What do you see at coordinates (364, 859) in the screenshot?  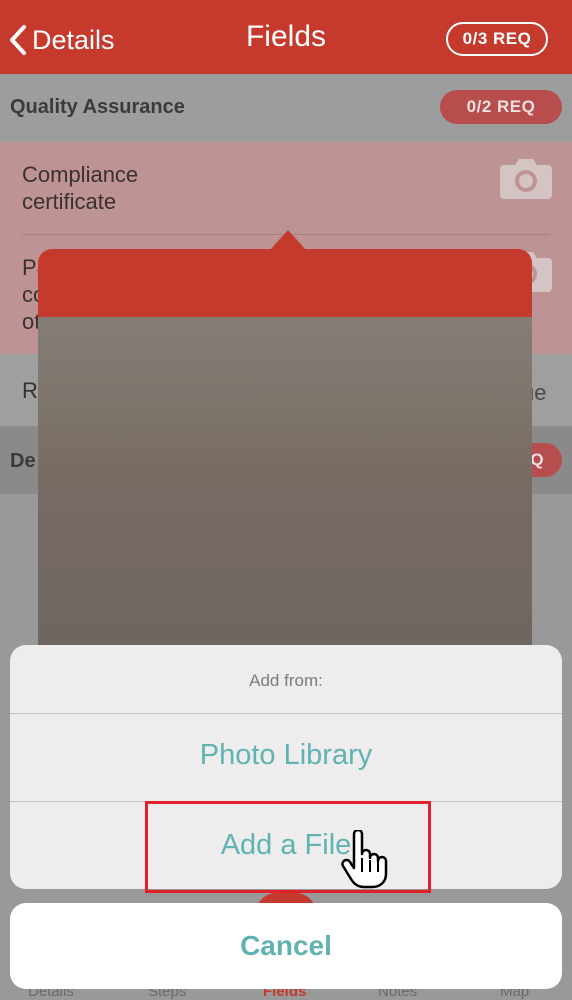 I see `hand-pointer-icon` at bounding box center [364, 859].